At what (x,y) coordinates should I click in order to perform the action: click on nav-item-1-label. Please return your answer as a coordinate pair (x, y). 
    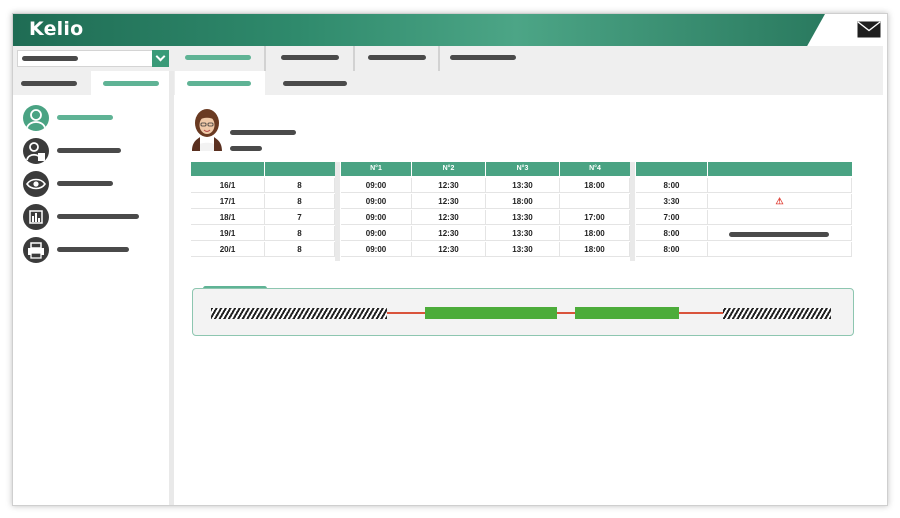
    Looking at the image, I should click on (85, 117).